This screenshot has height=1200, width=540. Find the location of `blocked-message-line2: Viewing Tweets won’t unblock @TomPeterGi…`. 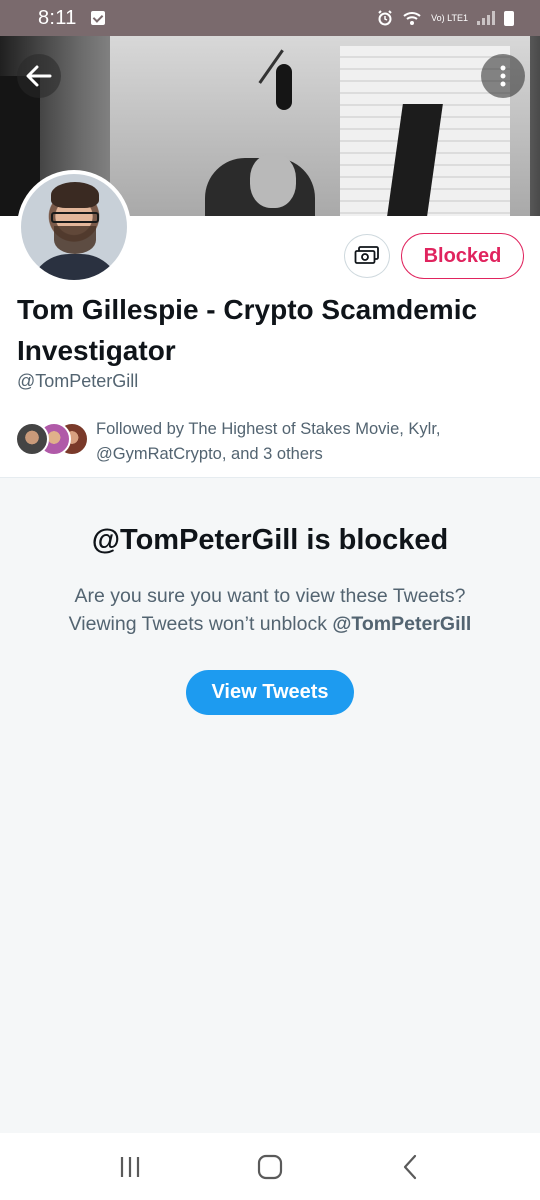

blocked-message-line2: Viewing Tweets won’t unblock @TomPeterGi… is located at coordinates (270, 624).